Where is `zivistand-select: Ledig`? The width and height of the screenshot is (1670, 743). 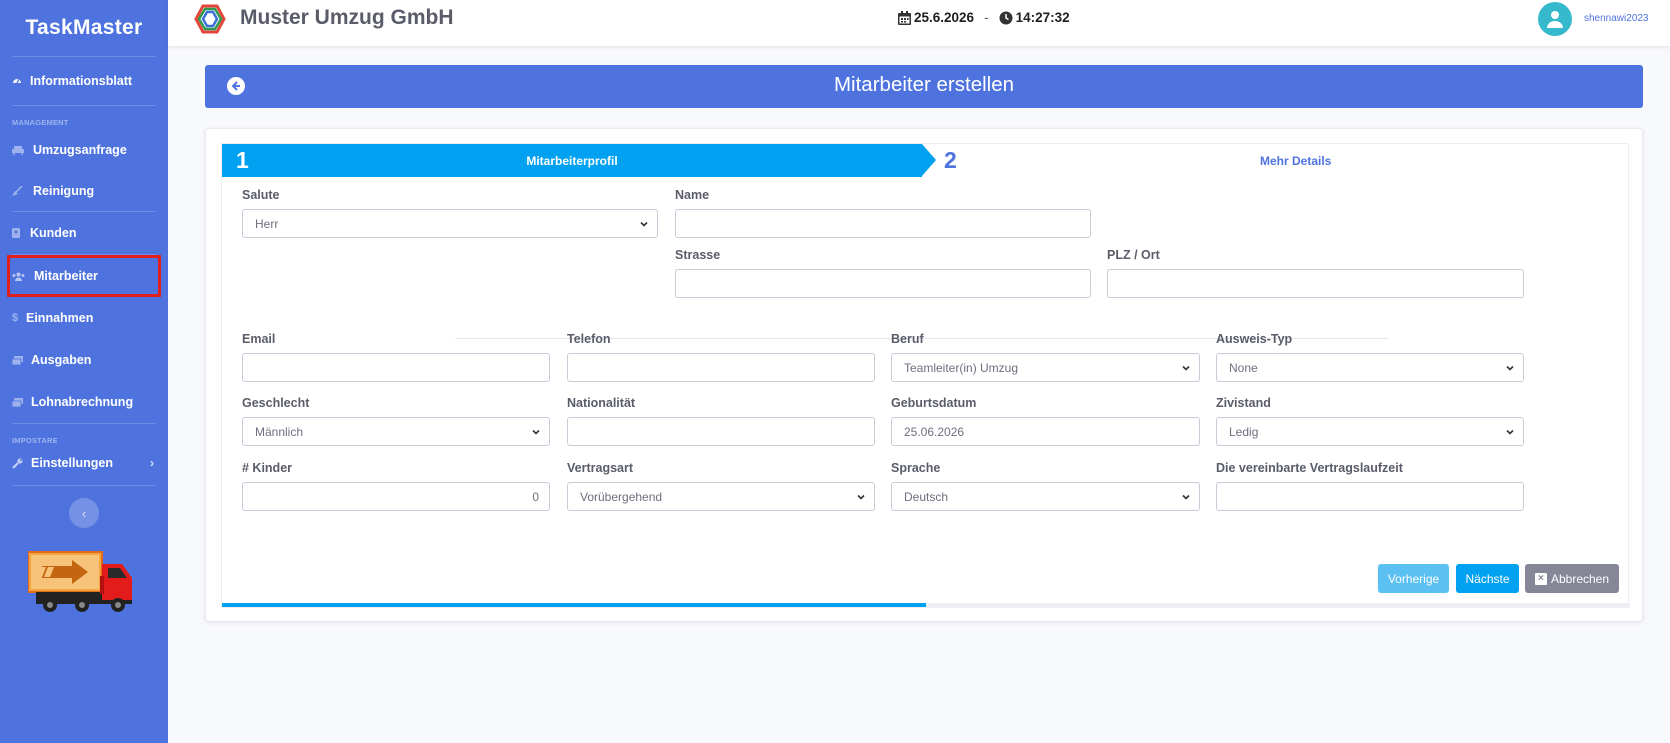 zivistand-select: Ledig is located at coordinates (1370, 431).